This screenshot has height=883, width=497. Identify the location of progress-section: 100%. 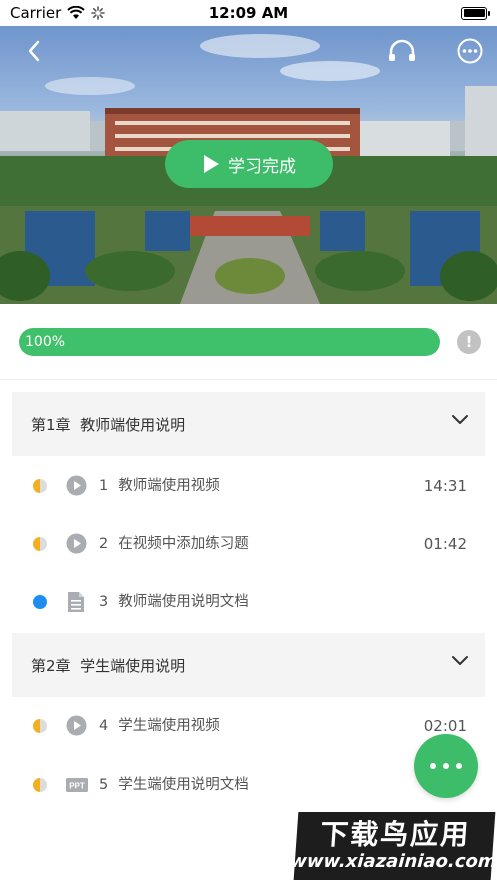
(248, 342).